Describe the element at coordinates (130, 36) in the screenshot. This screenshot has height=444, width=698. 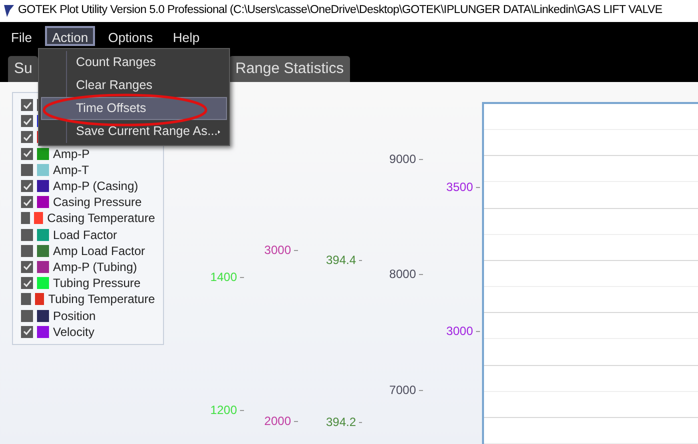
I see `menu-item: Options` at that location.